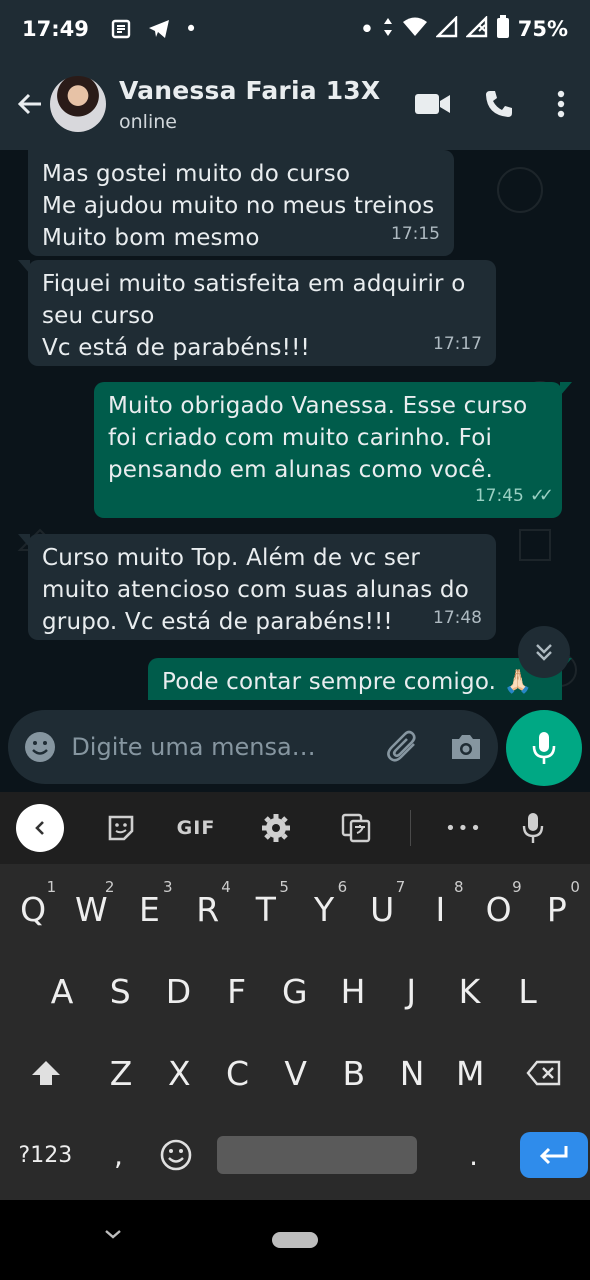 Image resolution: width=590 pixels, height=1280 pixels. I want to click on key-v: V, so click(296, 1073).